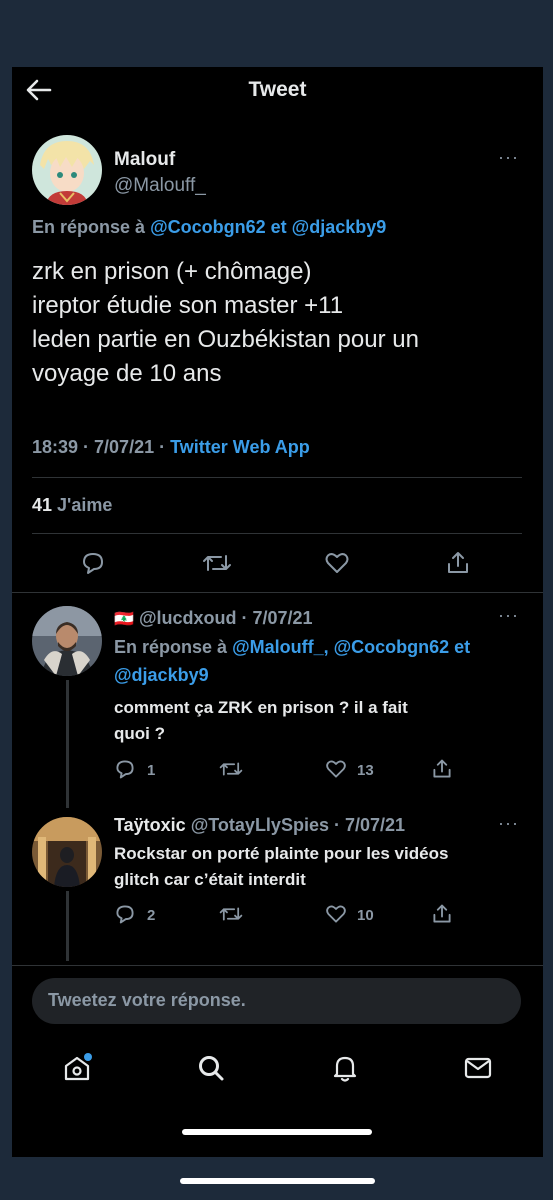 The image size is (553, 1200). What do you see at coordinates (240, 447) in the screenshot?
I see `tweet-source-link: Twitter Web App` at bounding box center [240, 447].